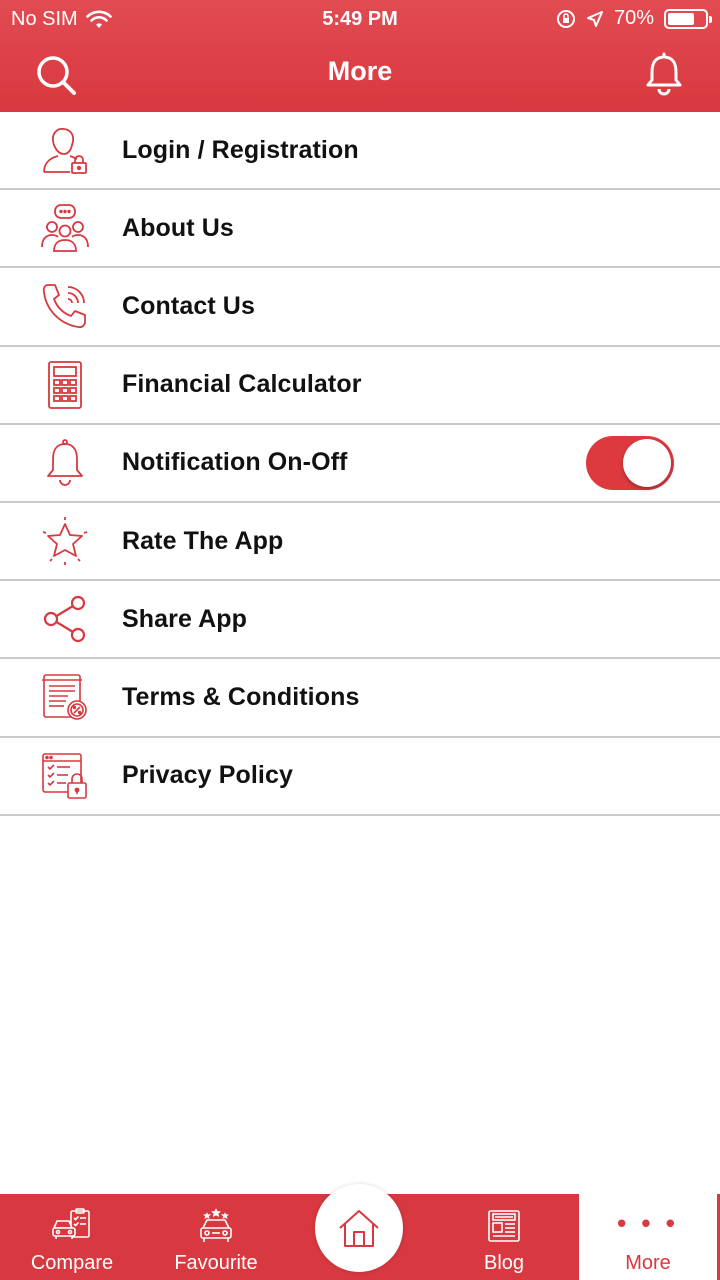  Describe the element at coordinates (216, 1263) in the screenshot. I see `tab-favourite-label: Favourite` at that location.